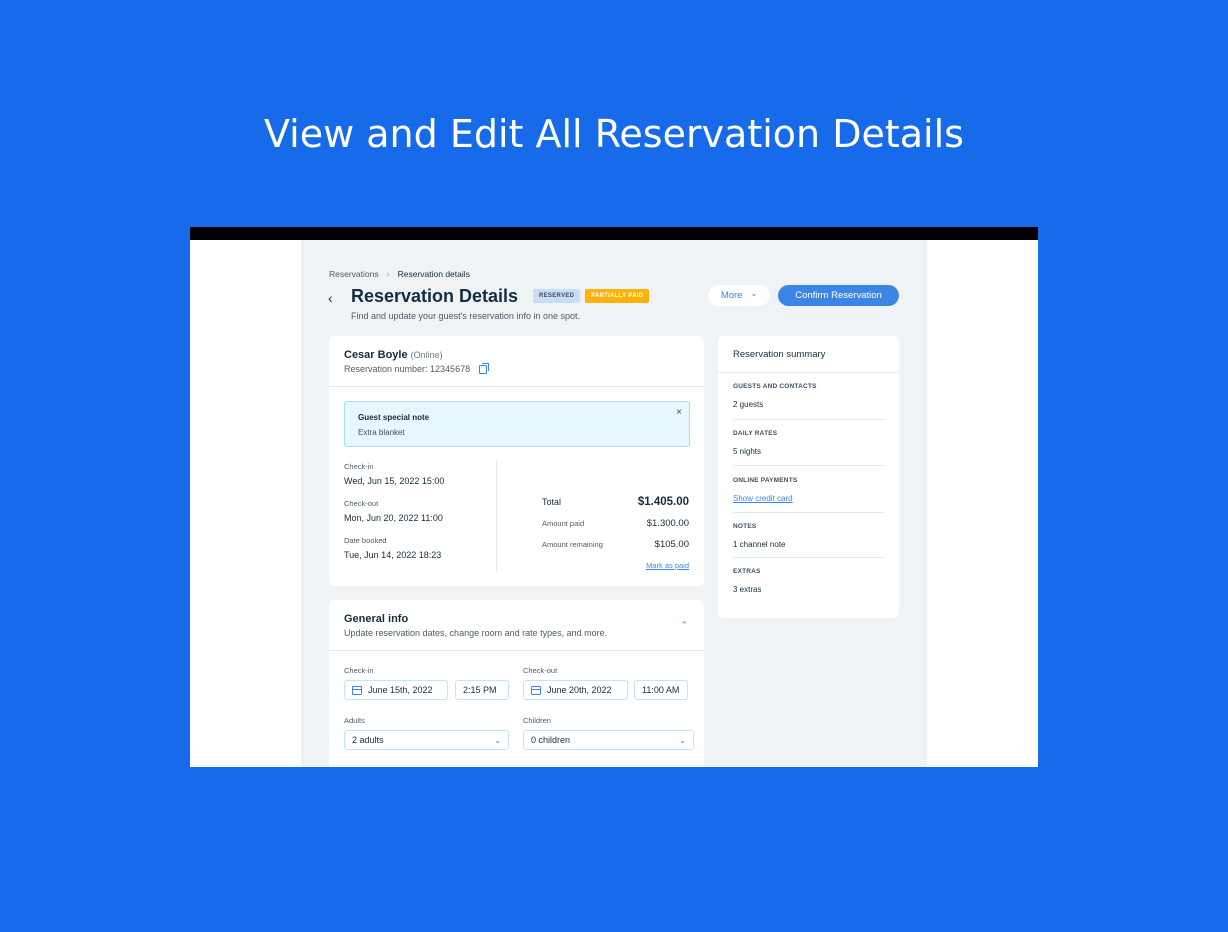 The width and height of the screenshot is (1228, 932). I want to click on checkout-label: Check-out, so click(540, 670).